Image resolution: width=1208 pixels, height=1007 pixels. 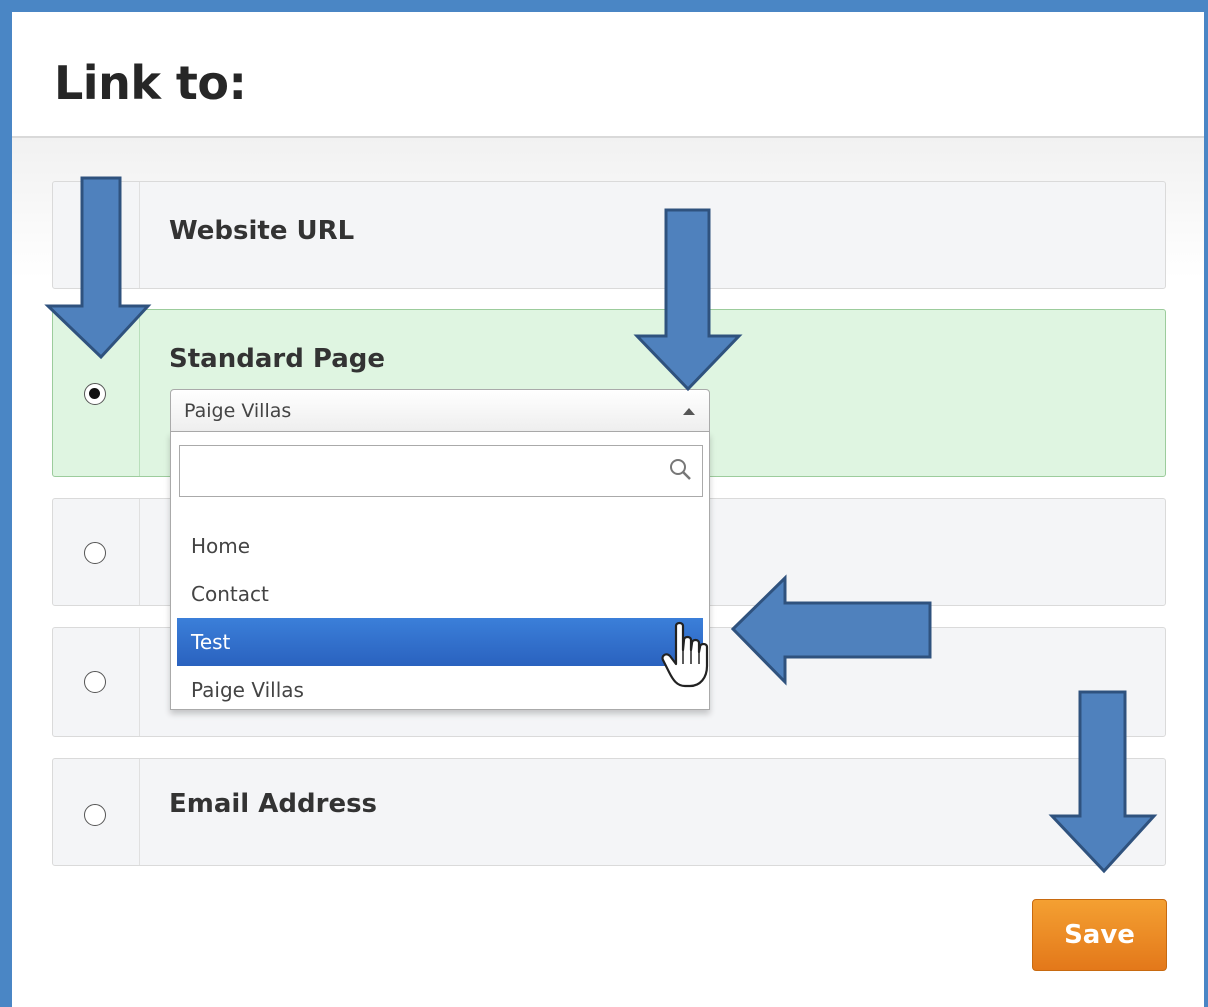 I want to click on search-icon, so click(x=680, y=469).